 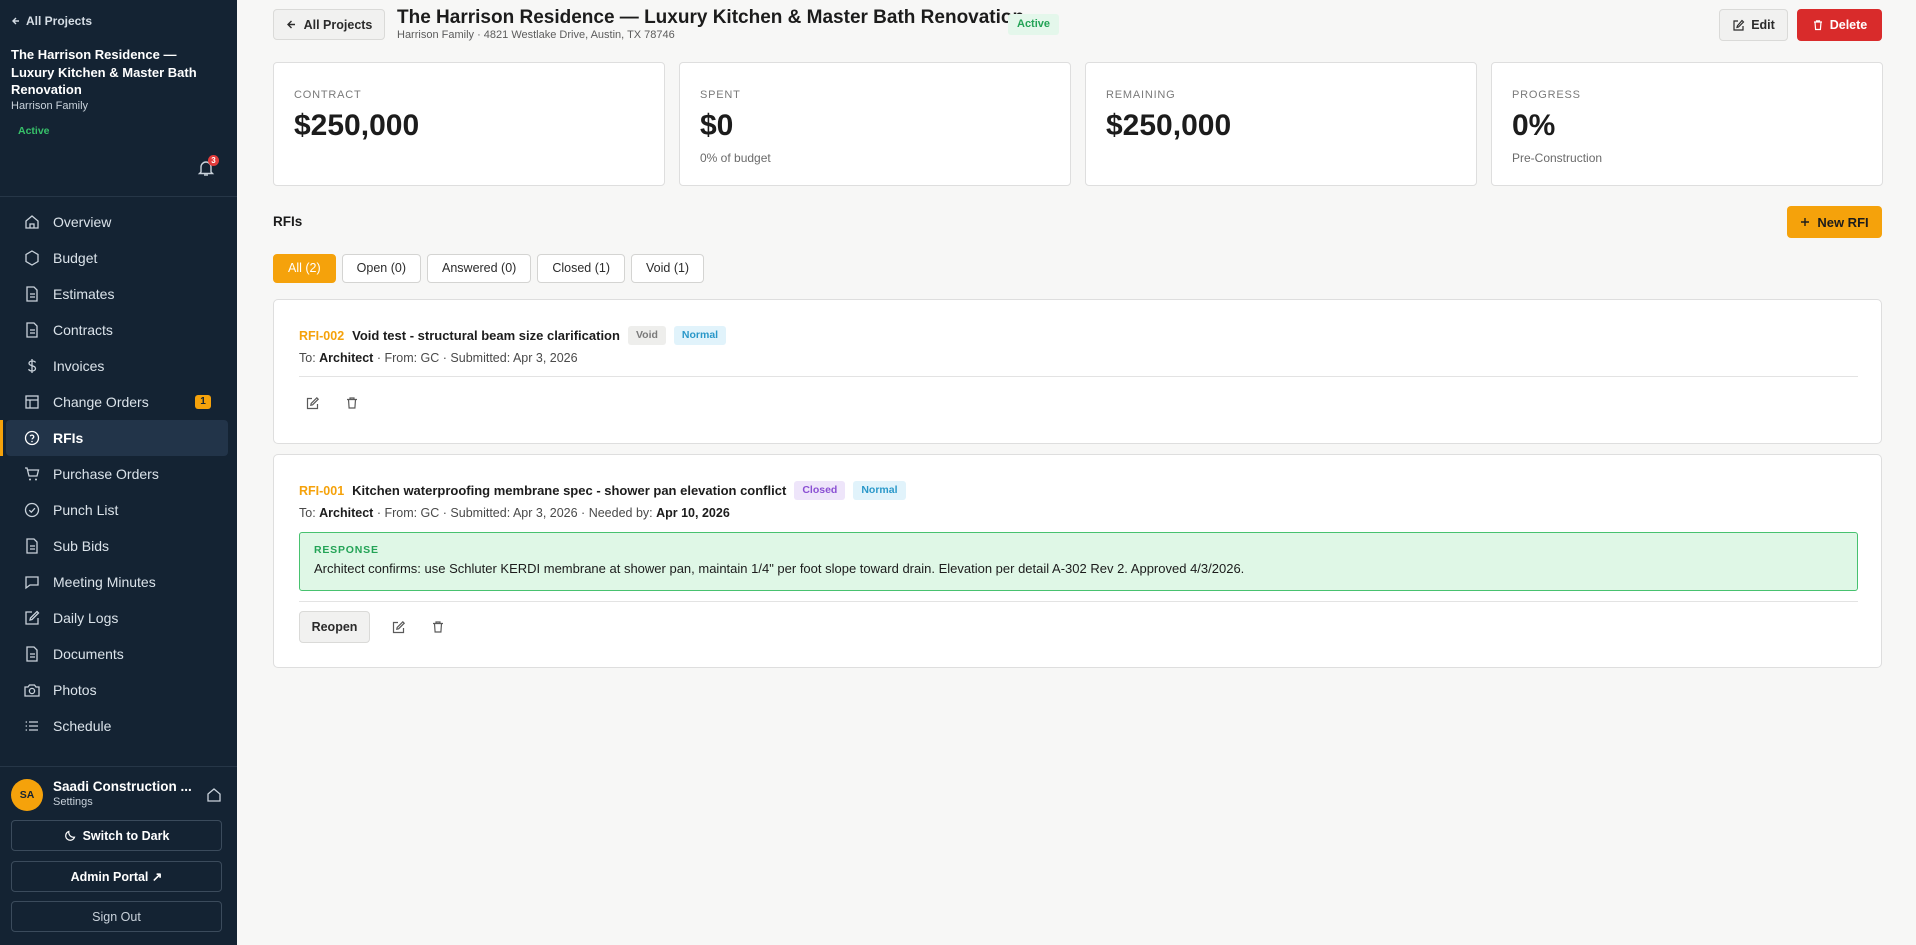 What do you see at coordinates (346, 550) in the screenshot?
I see `response-label: RESPONSE` at bounding box center [346, 550].